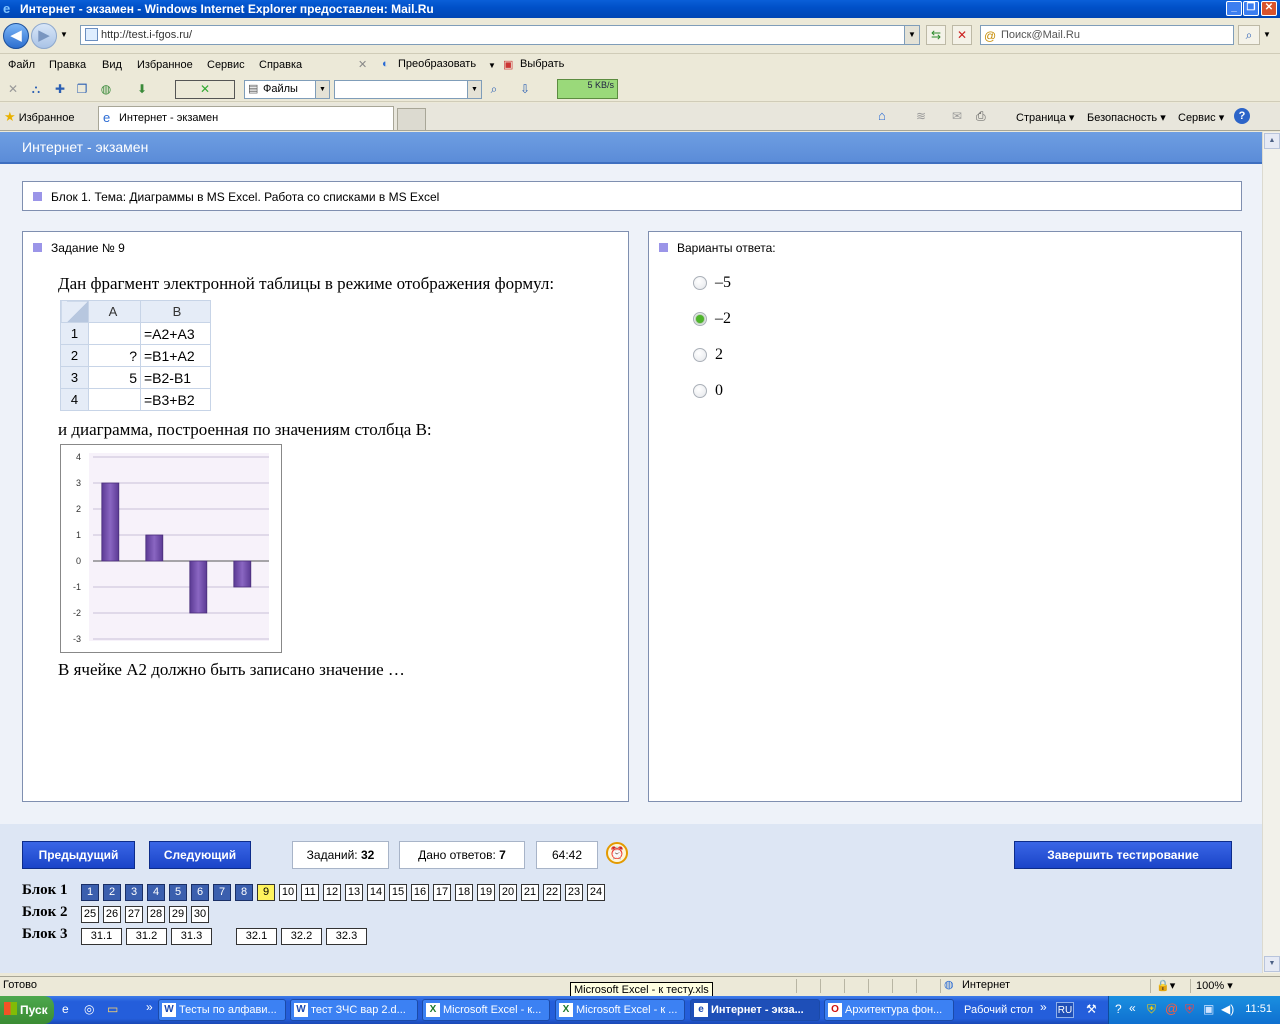  I want to click on select-button: Выбрать, so click(542, 64).